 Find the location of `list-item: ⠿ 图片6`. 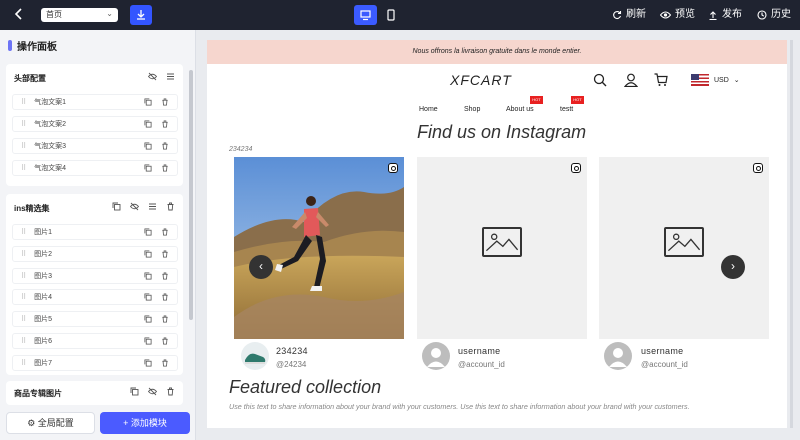

list-item: ⠿ 图片6 is located at coordinates (95, 341).